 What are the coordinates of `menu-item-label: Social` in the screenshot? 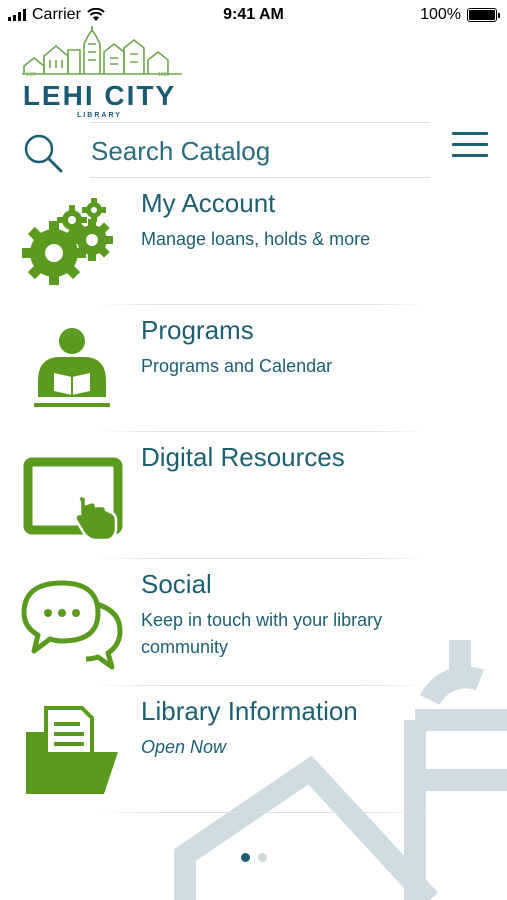 It's located at (176, 584).